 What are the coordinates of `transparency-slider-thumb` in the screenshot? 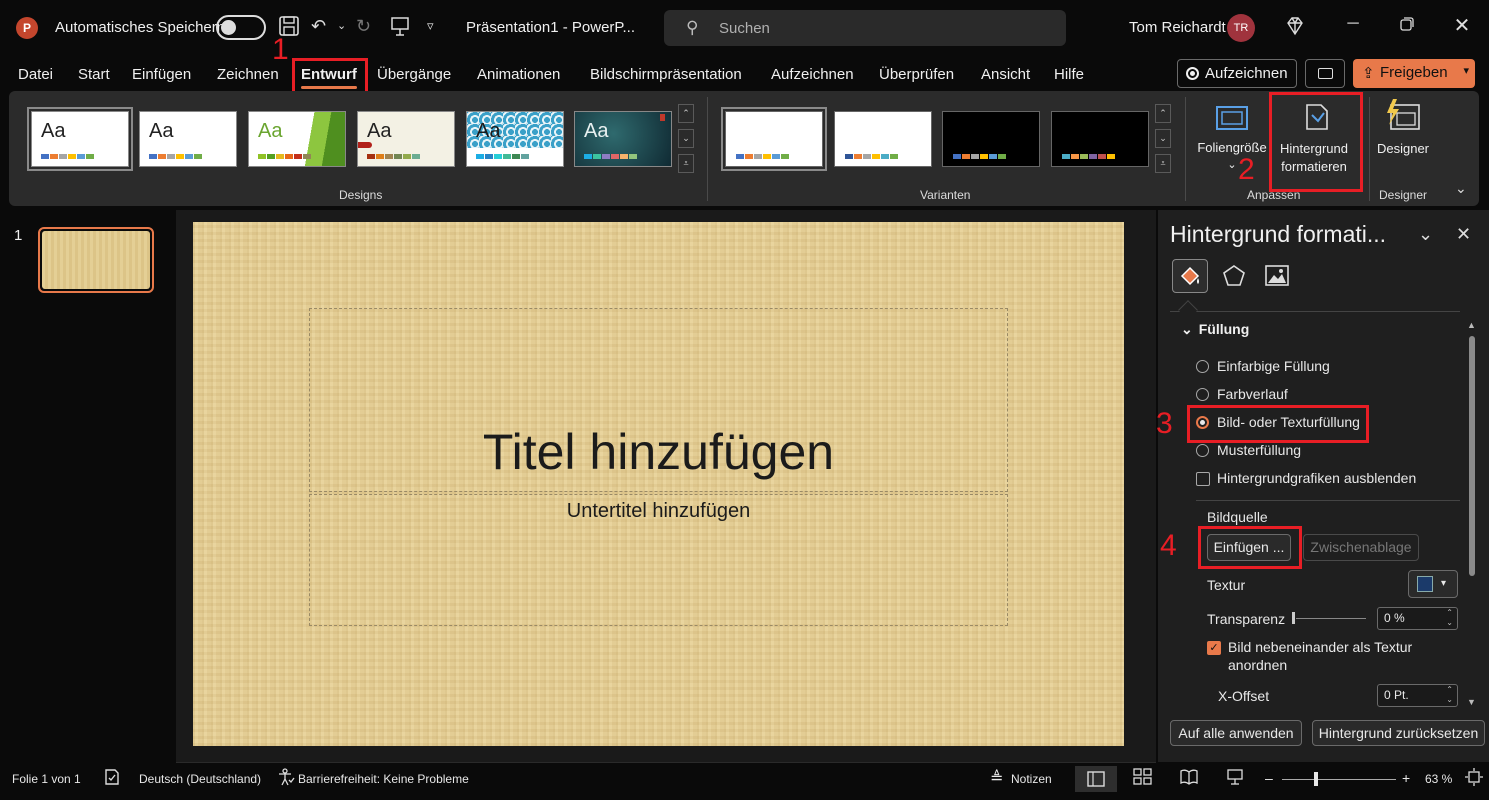 It's located at (1293, 618).